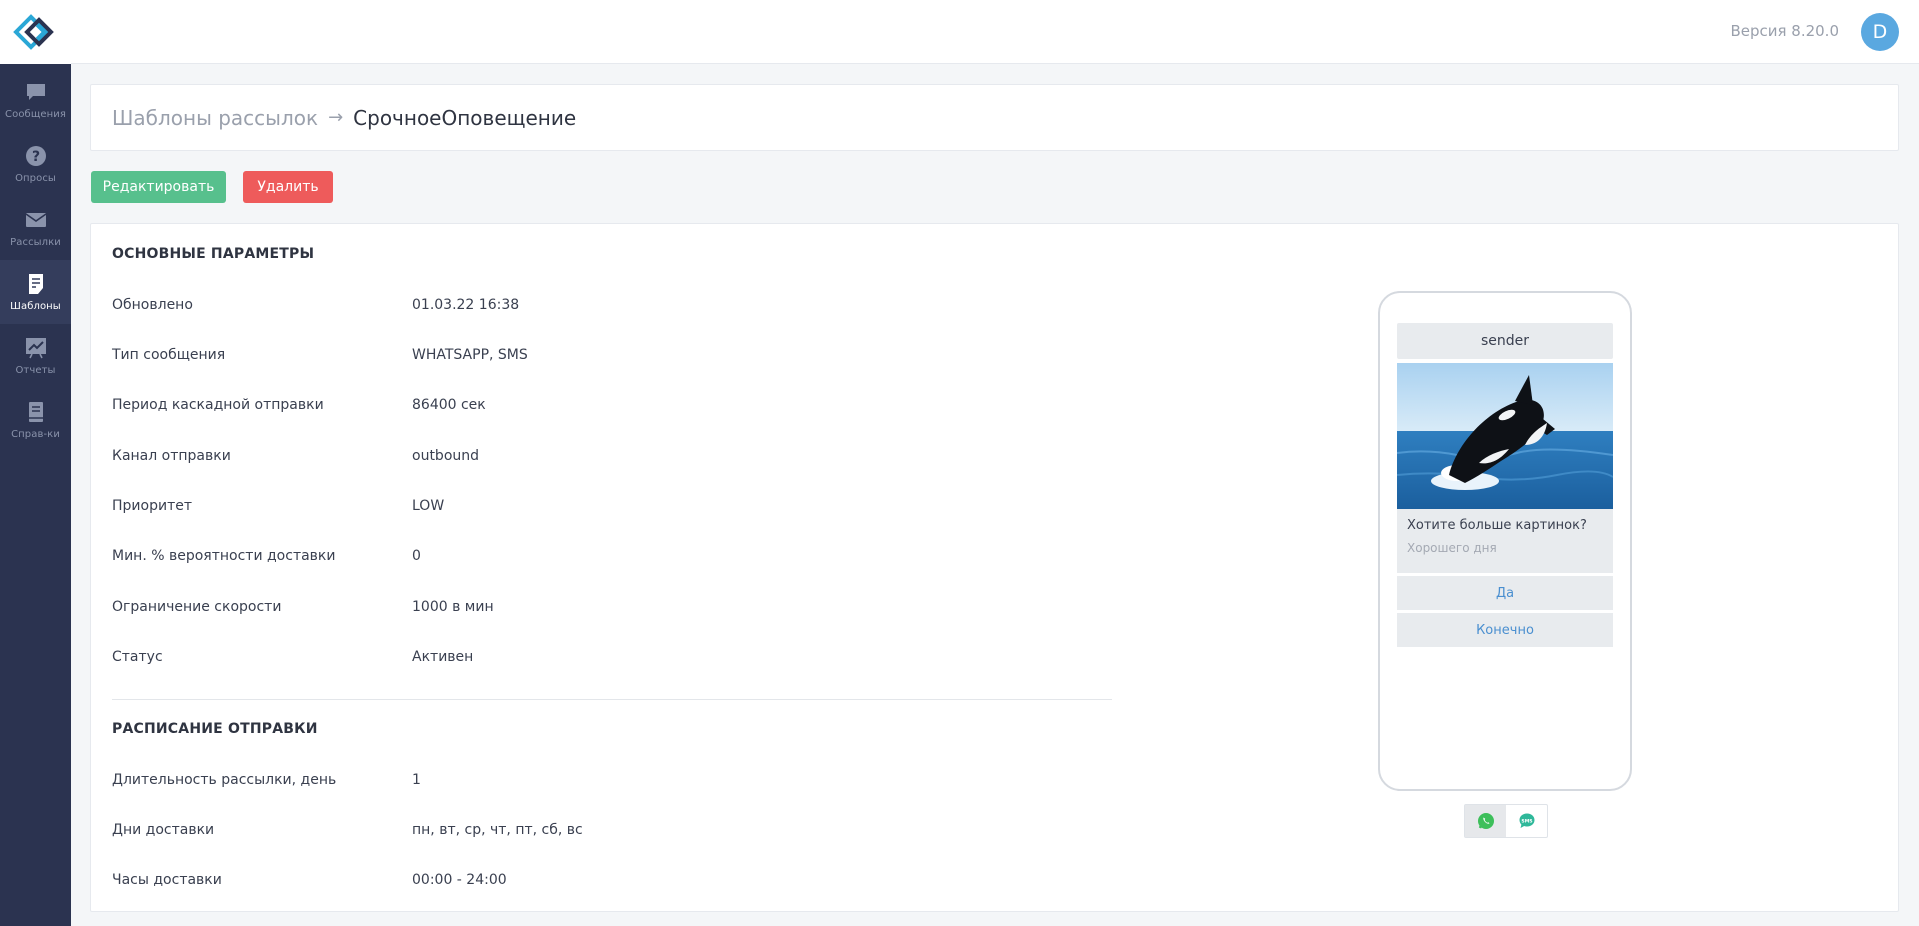 The image size is (1919, 926). I want to click on sms-tab: SMS, so click(1526, 821).